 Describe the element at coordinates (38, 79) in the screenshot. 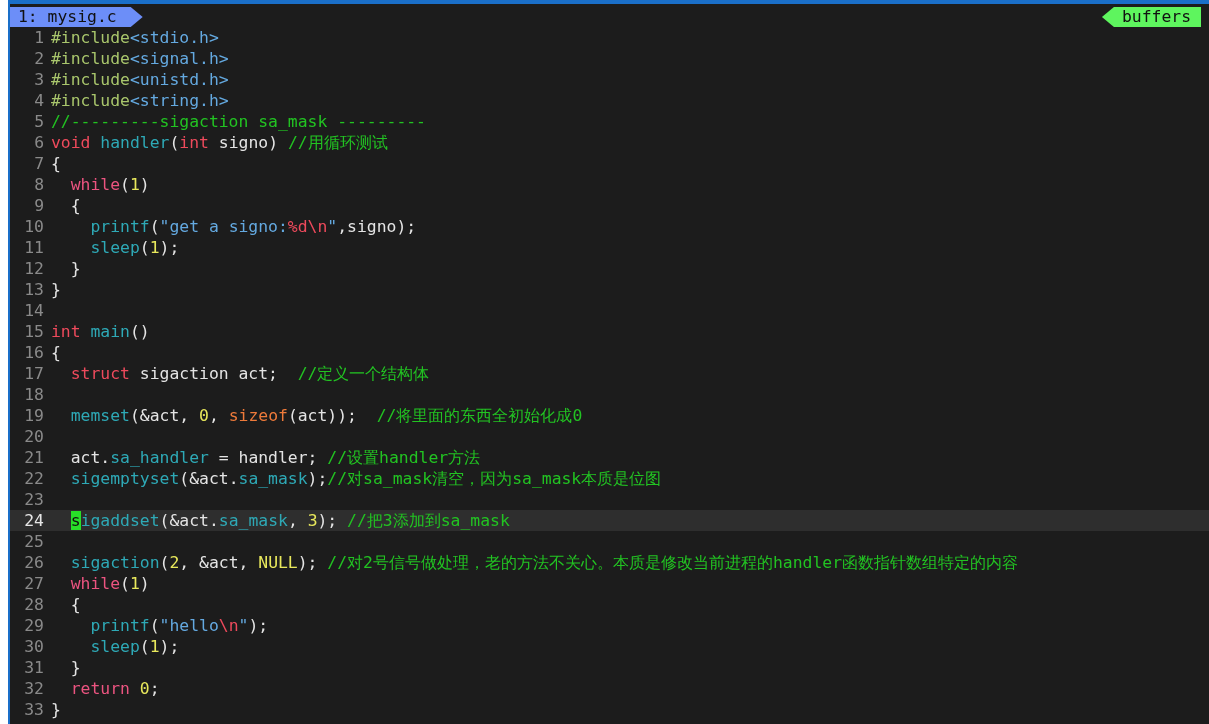

I see `line-number: 3` at that location.